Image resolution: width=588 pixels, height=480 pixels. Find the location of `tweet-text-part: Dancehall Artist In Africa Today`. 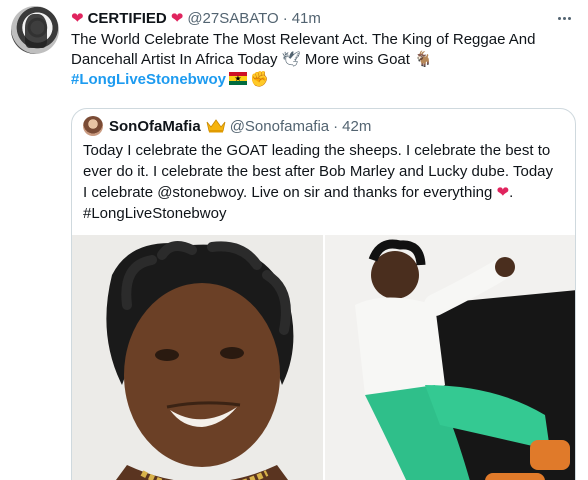

tweet-text-part: Dancehall Artist In Africa Today is located at coordinates (174, 59).